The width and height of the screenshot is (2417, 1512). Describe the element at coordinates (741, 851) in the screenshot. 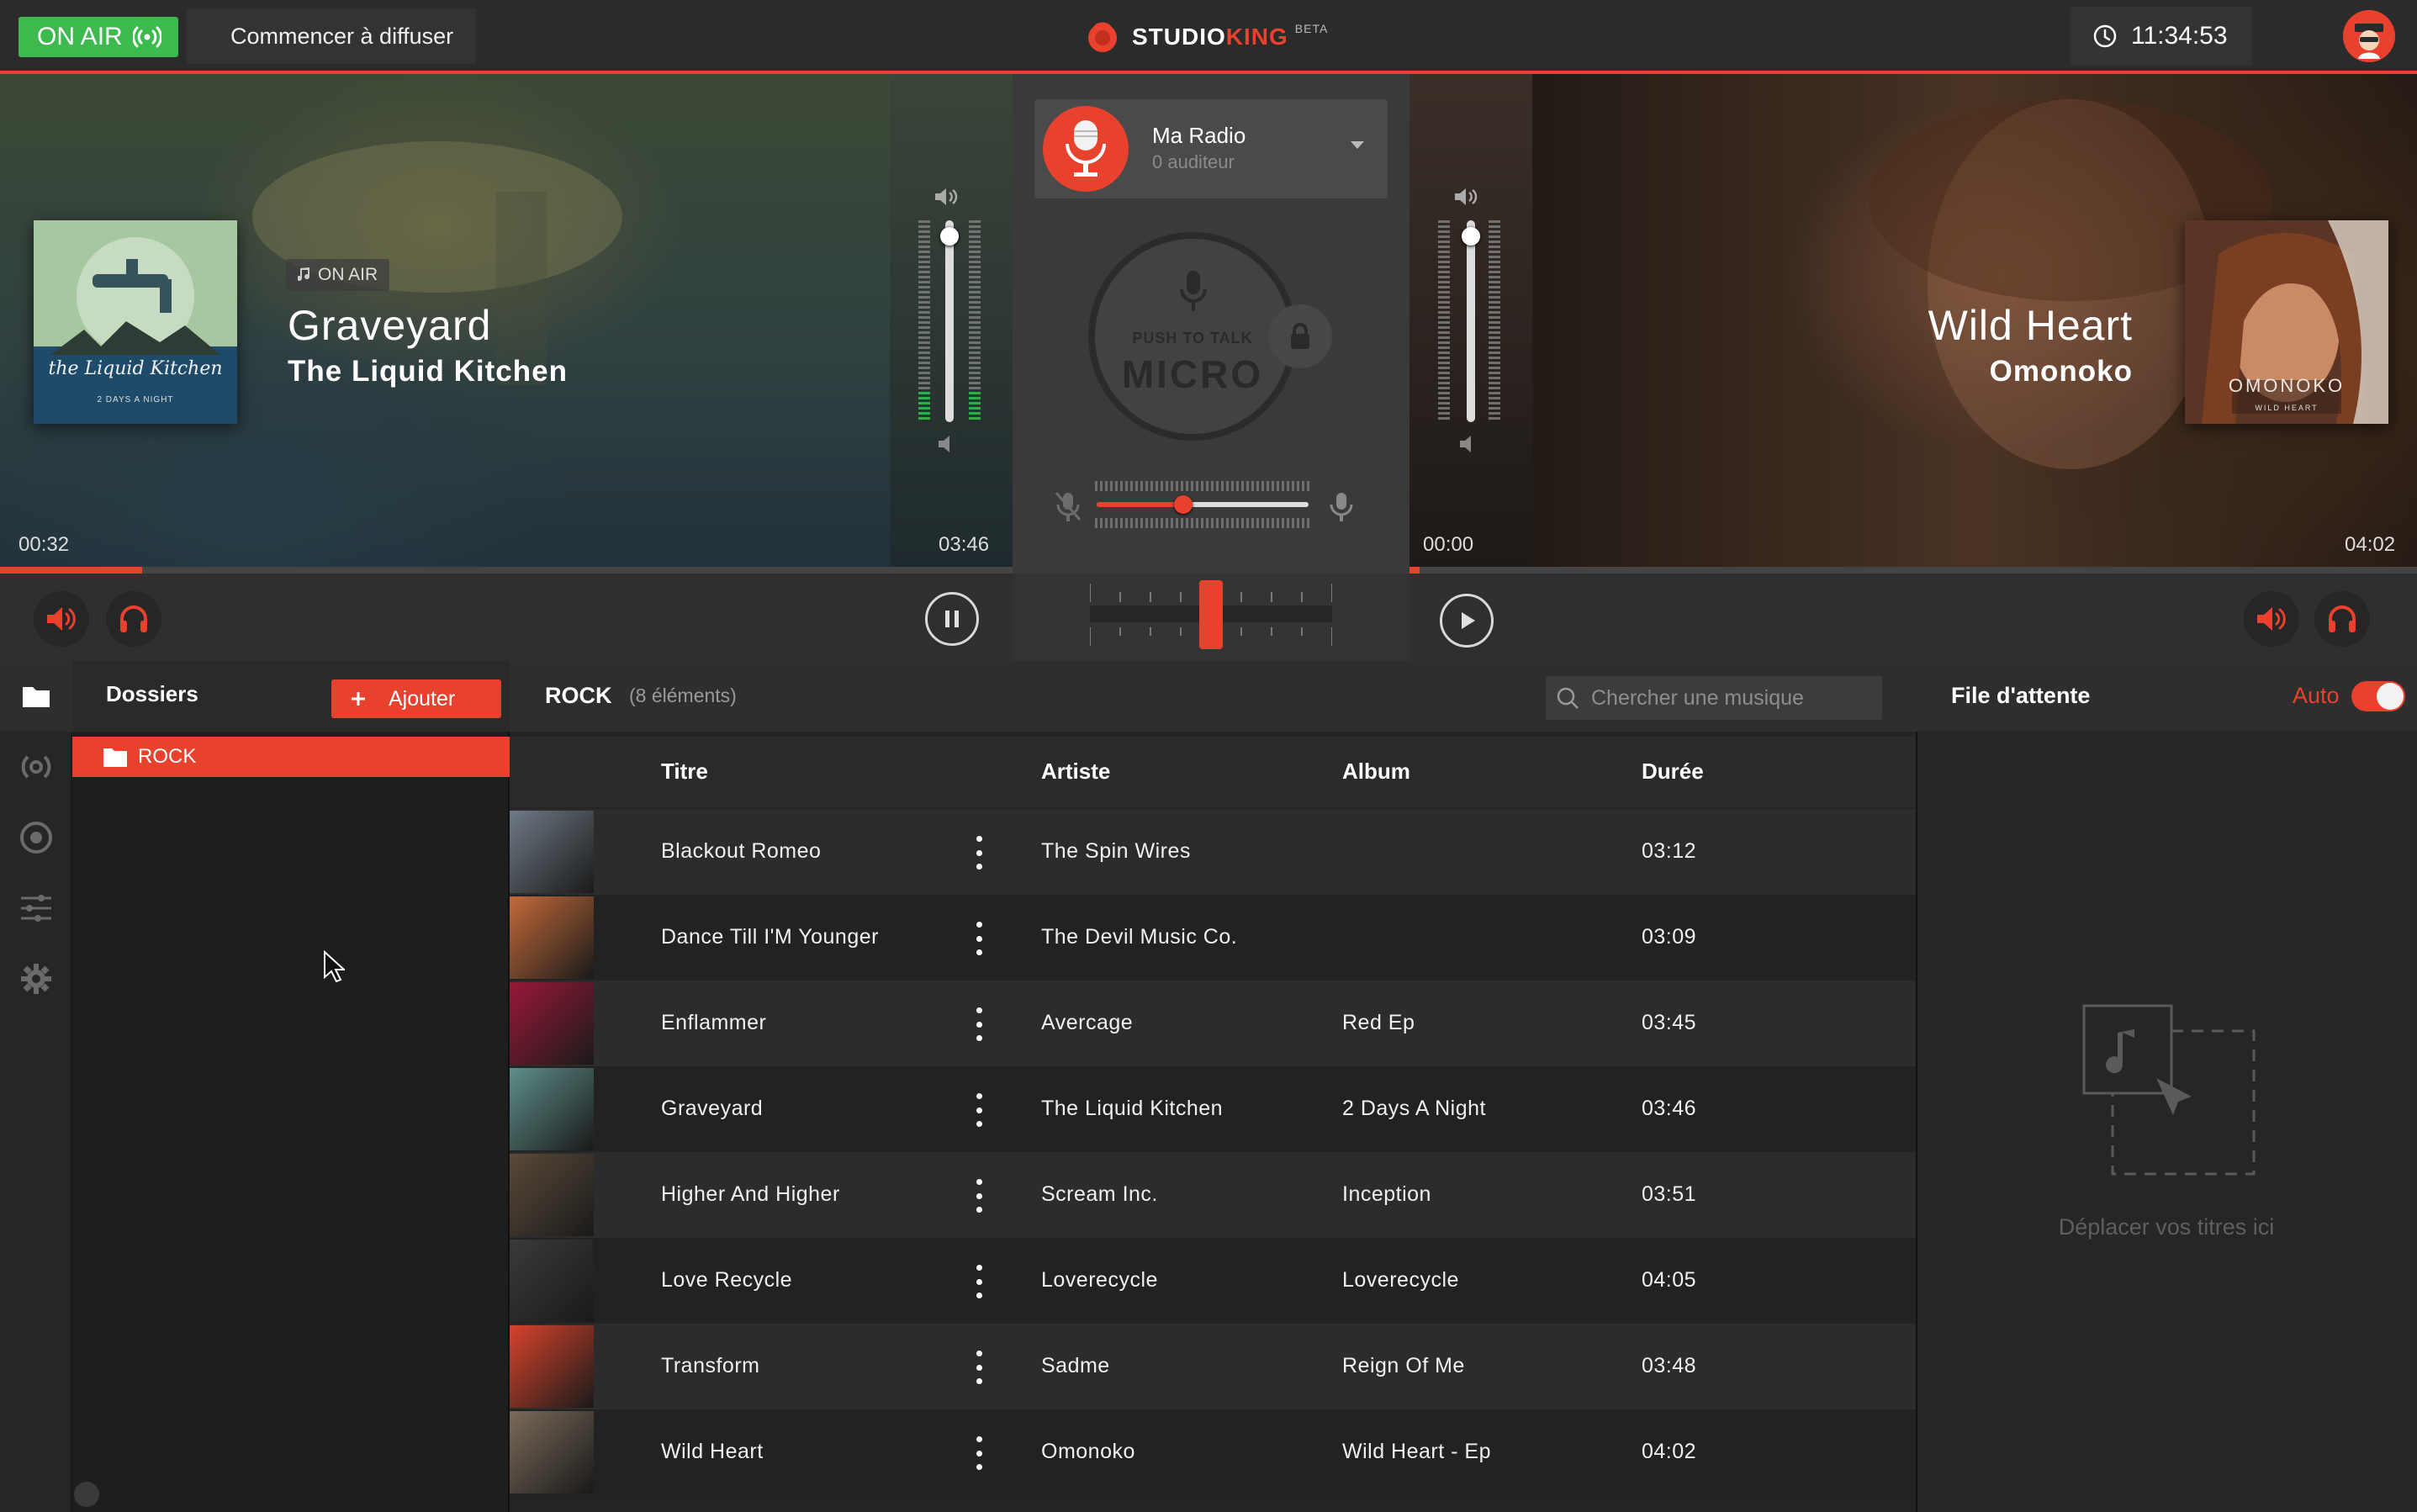

I see `track-title: Blackout Romeo` at that location.